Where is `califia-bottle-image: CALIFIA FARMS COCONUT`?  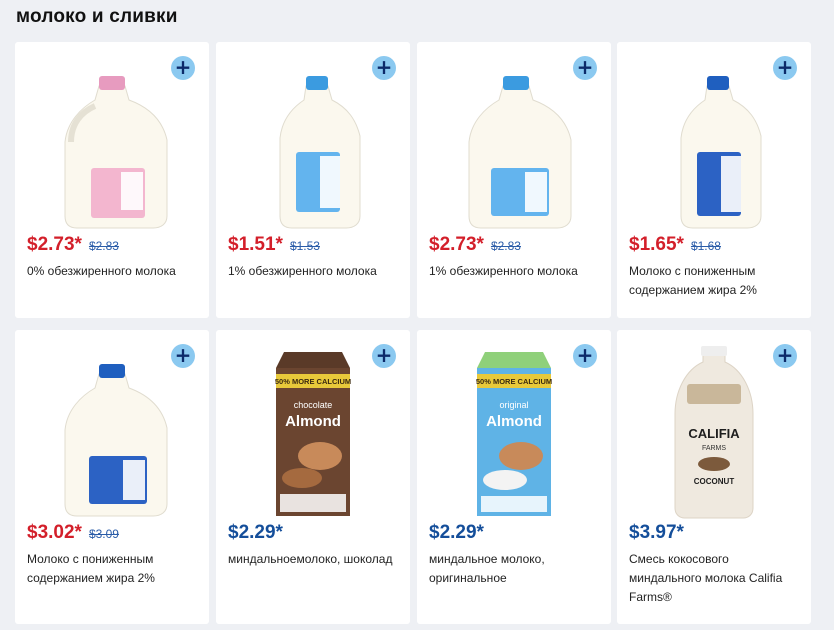 califia-bottle-image: CALIFIA FARMS COCONUT is located at coordinates (714, 434).